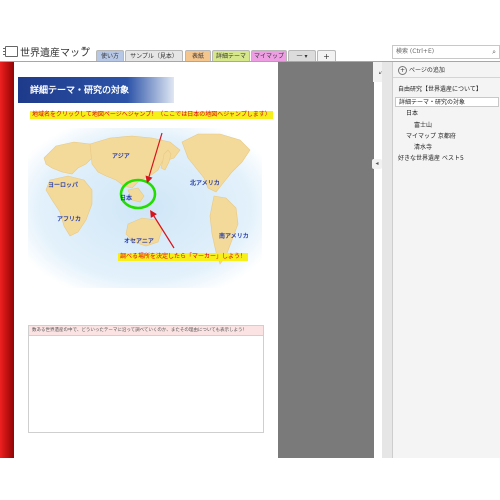 The height and width of the screenshot is (500, 500). I want to click on chevron-down-icon: ▾, so click(84, 48).